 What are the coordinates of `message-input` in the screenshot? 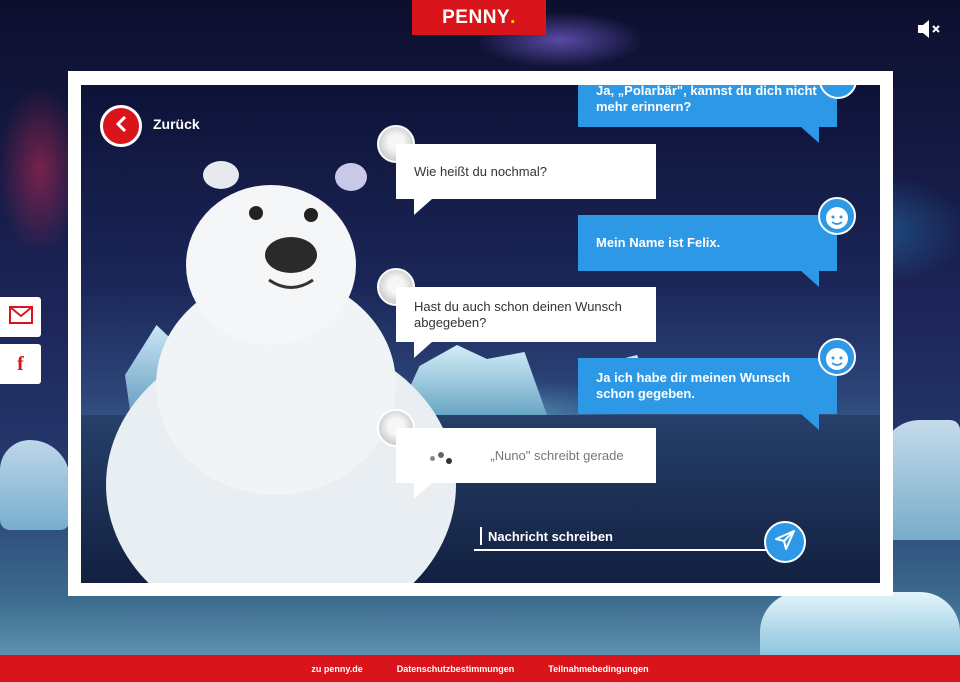 It's located at (625, 536).